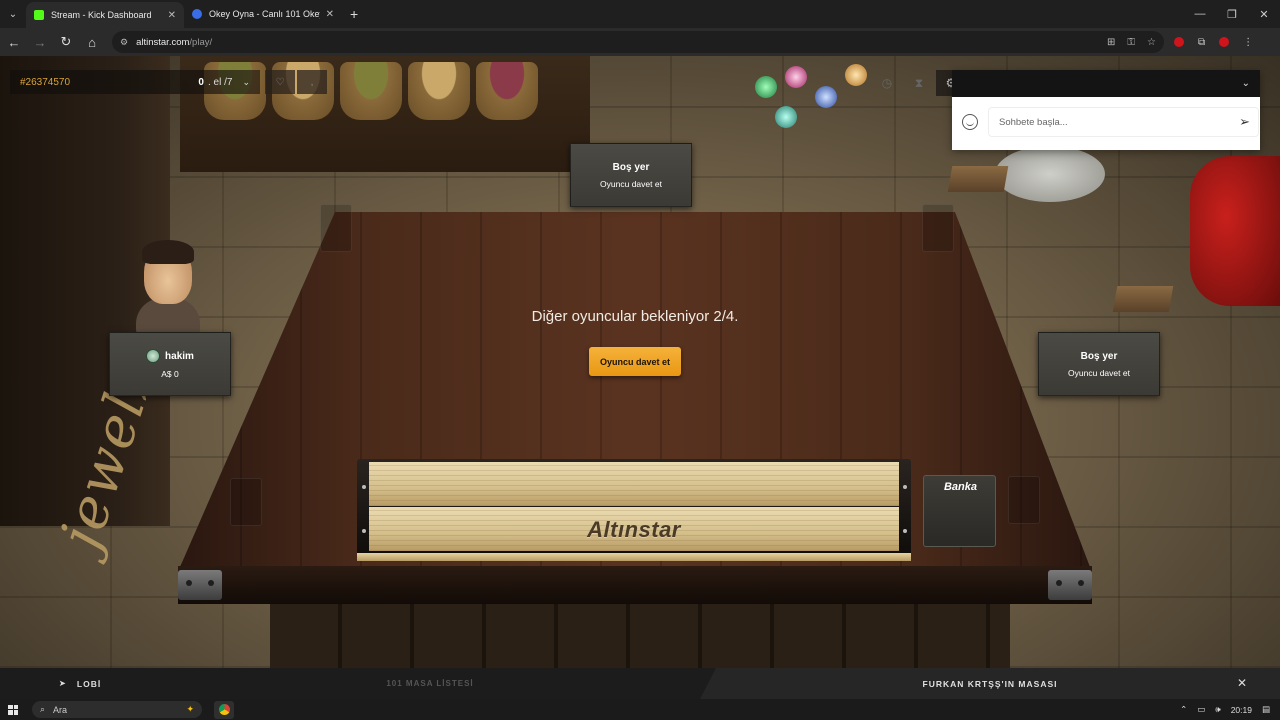 Image resolution: width=1280 pixels, height=720 pixels. Describe the element at coordinates (1224, 42) in the screenshot. I see `profile-avatar-icon` at that location.